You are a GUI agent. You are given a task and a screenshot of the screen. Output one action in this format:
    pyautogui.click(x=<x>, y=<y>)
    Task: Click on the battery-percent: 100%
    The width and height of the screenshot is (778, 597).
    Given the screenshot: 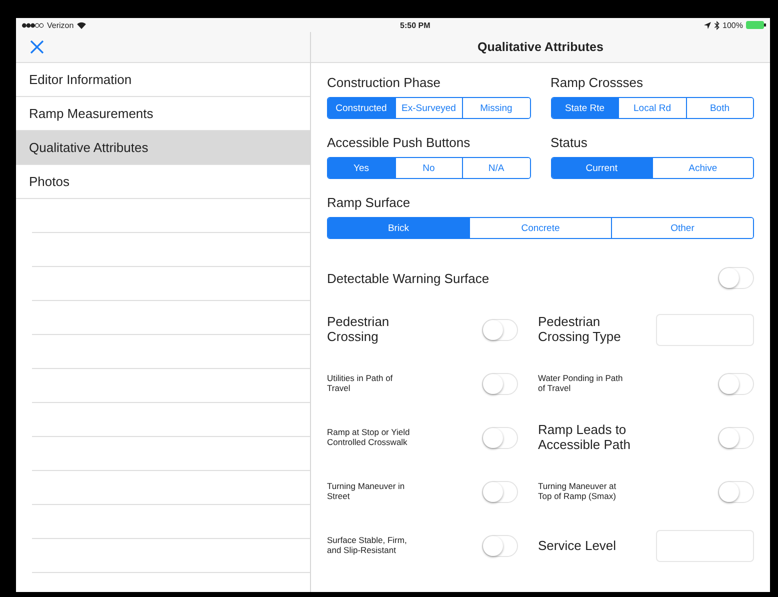 What is the action you would take?
    pyautogui.click(x=732, y=25)
    